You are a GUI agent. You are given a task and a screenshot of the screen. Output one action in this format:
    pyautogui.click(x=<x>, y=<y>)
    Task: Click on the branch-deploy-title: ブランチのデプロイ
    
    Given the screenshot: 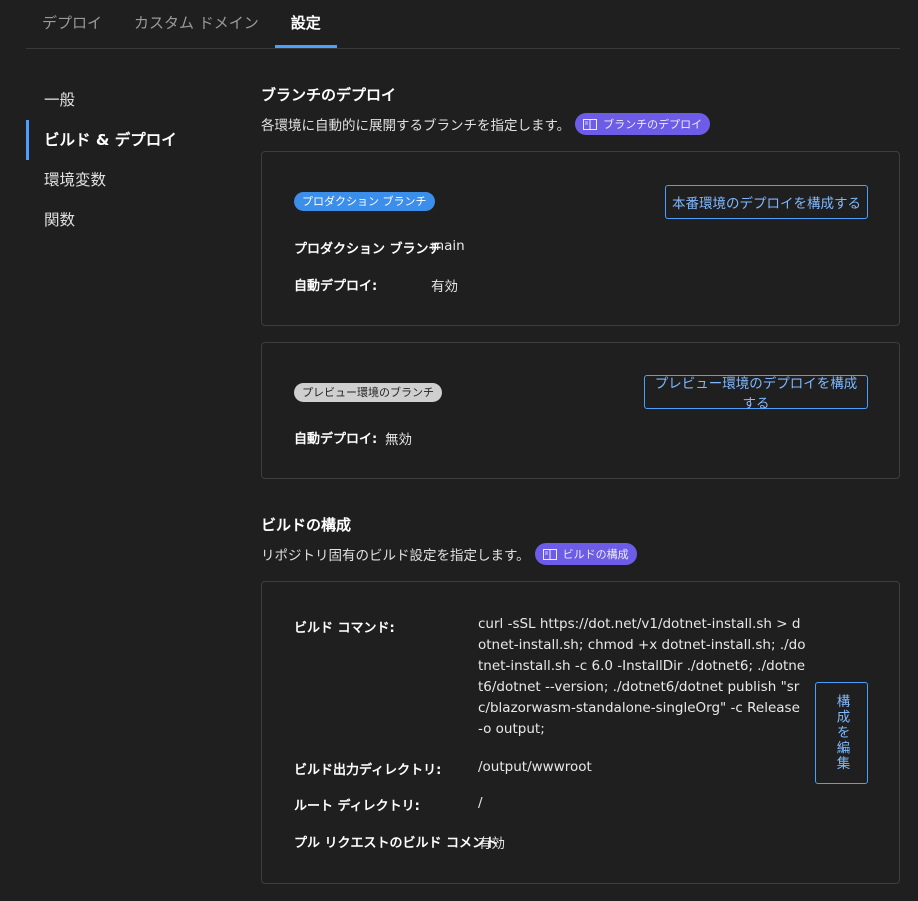 What is the action you would take?
    pyautogui.click(x=329, y=95)
    